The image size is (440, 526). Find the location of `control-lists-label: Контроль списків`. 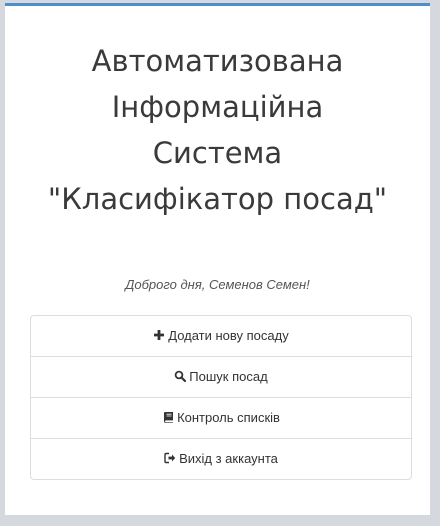

control-lists-label: Контроль списків is located at coordinates (228, 417).